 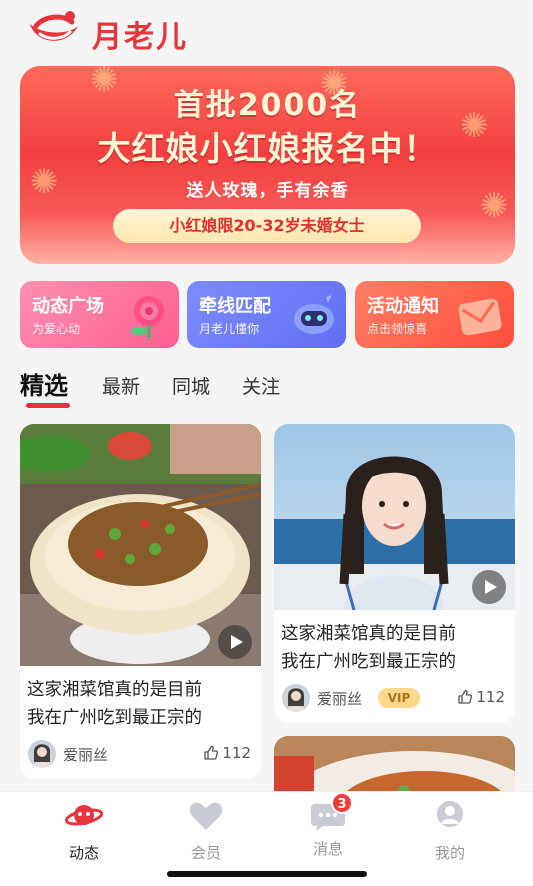 I want to click on feature-event-notice: 活动通知 点击领惊喜, so click(x=434, y=314).